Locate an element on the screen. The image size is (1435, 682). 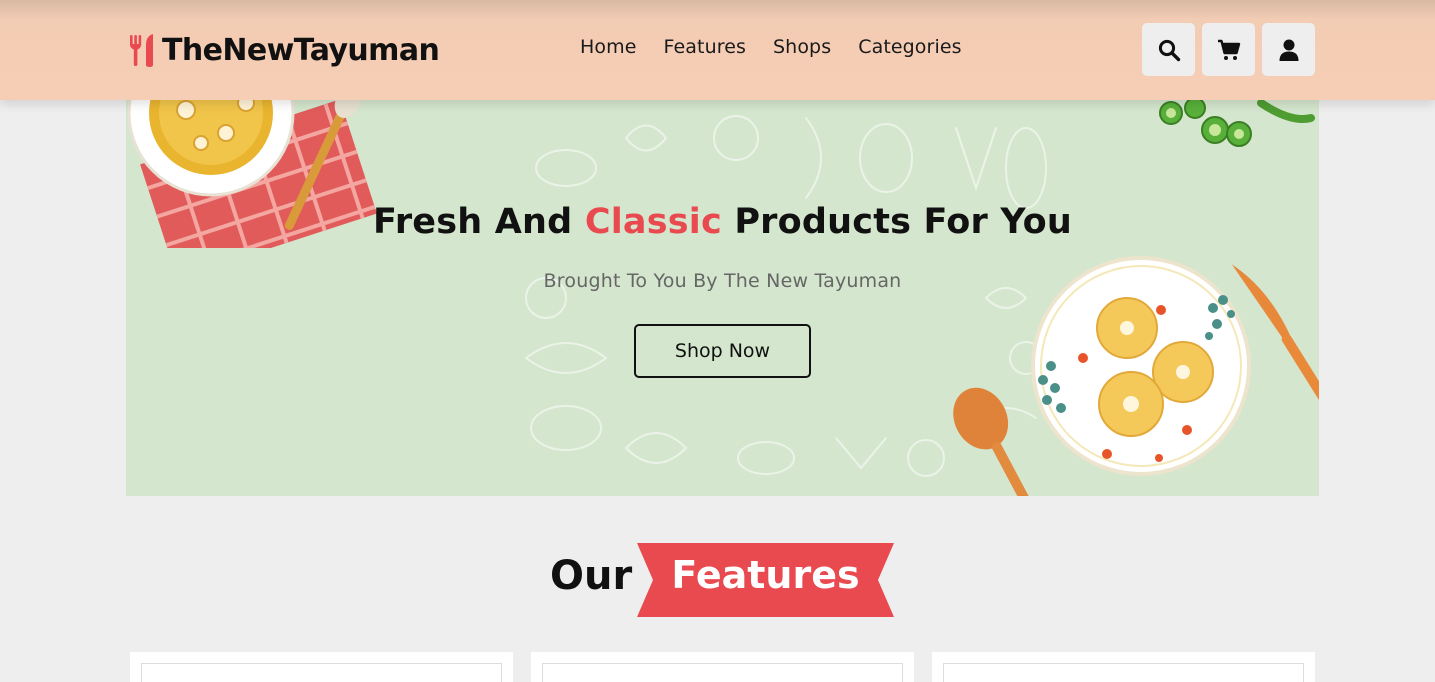
shop-now-button: Shop Now is located at coordinates (722, 351).